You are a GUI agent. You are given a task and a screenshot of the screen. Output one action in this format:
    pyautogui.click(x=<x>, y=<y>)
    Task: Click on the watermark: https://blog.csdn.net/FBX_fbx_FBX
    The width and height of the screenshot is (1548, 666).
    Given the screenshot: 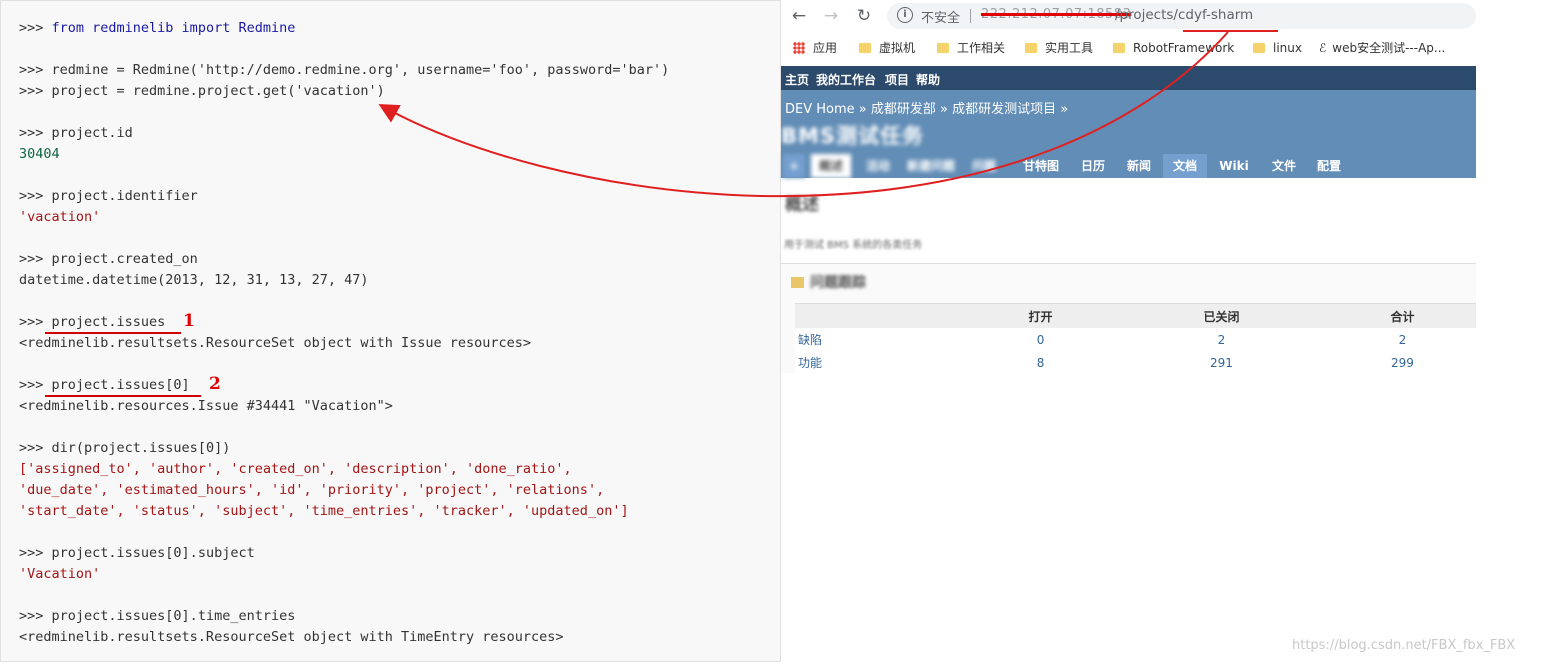 What is the action you would take?
    pyautogui.click(x=1404, y=645)
    